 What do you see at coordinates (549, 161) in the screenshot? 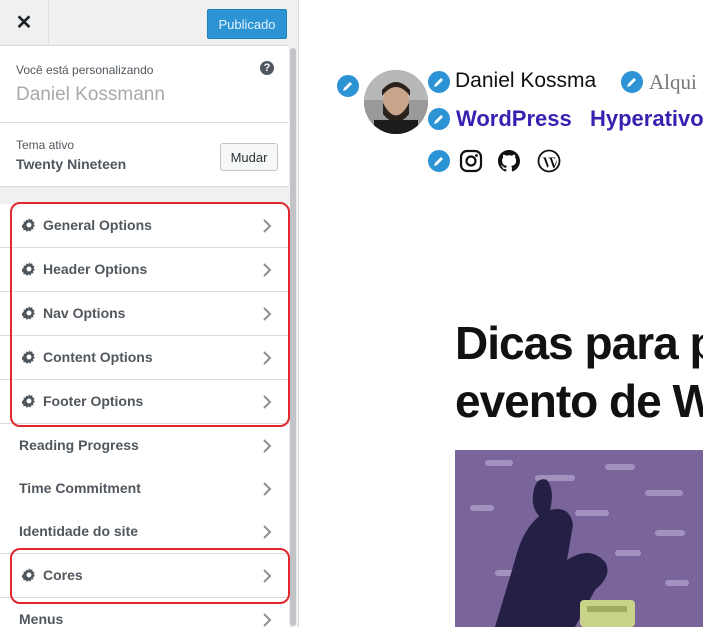
I see `wordpress-icon` at bounding box center [549, 161].